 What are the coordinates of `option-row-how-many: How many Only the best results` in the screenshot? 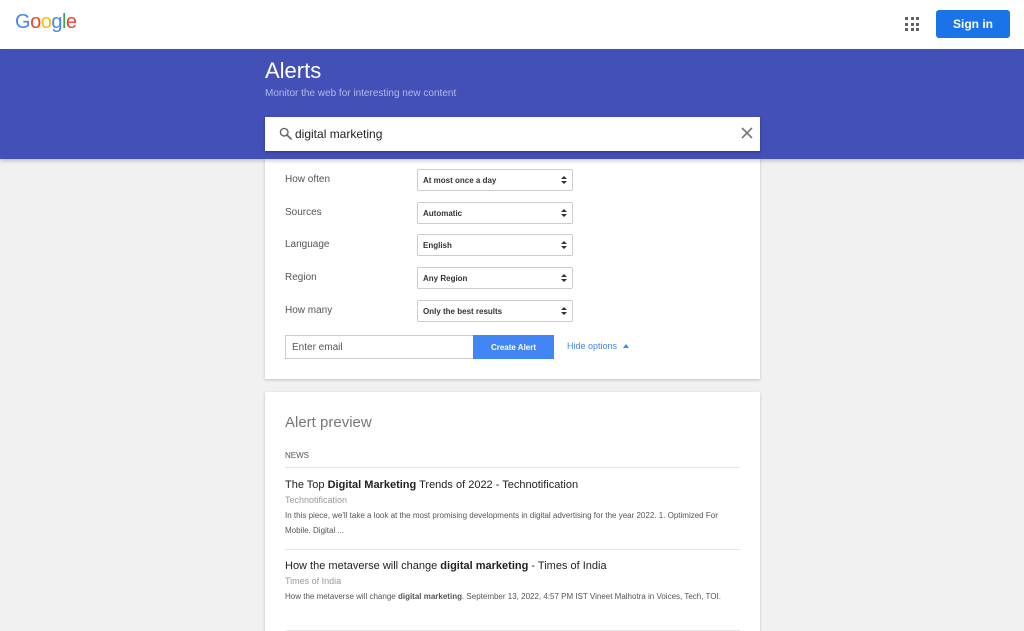 It's located at (435, 311).